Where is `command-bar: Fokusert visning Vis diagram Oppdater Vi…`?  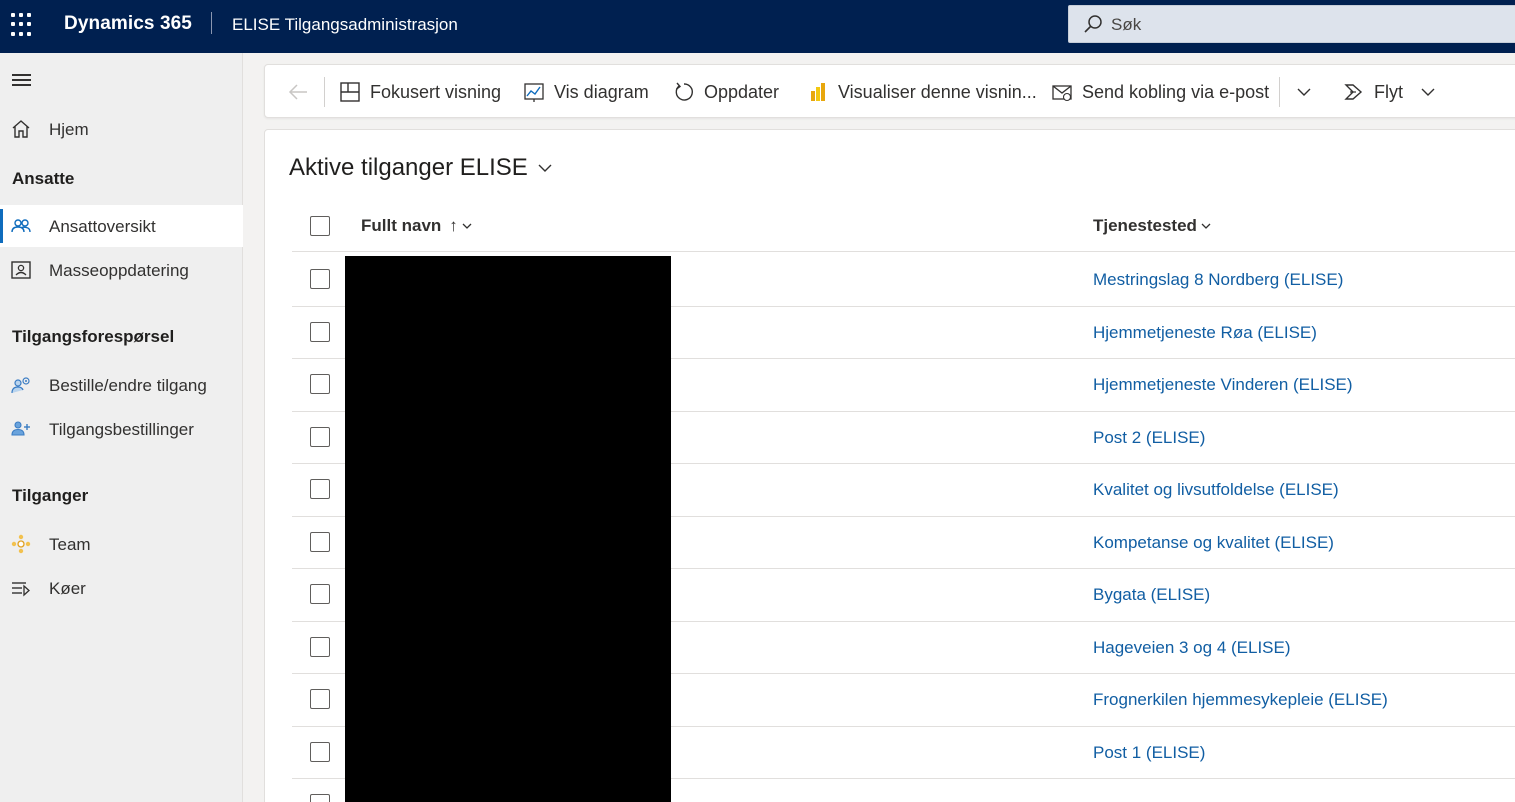
command-bar: Fokusert visning Vis diagram Oppdater Vi… is located at coordinates (889, 91).